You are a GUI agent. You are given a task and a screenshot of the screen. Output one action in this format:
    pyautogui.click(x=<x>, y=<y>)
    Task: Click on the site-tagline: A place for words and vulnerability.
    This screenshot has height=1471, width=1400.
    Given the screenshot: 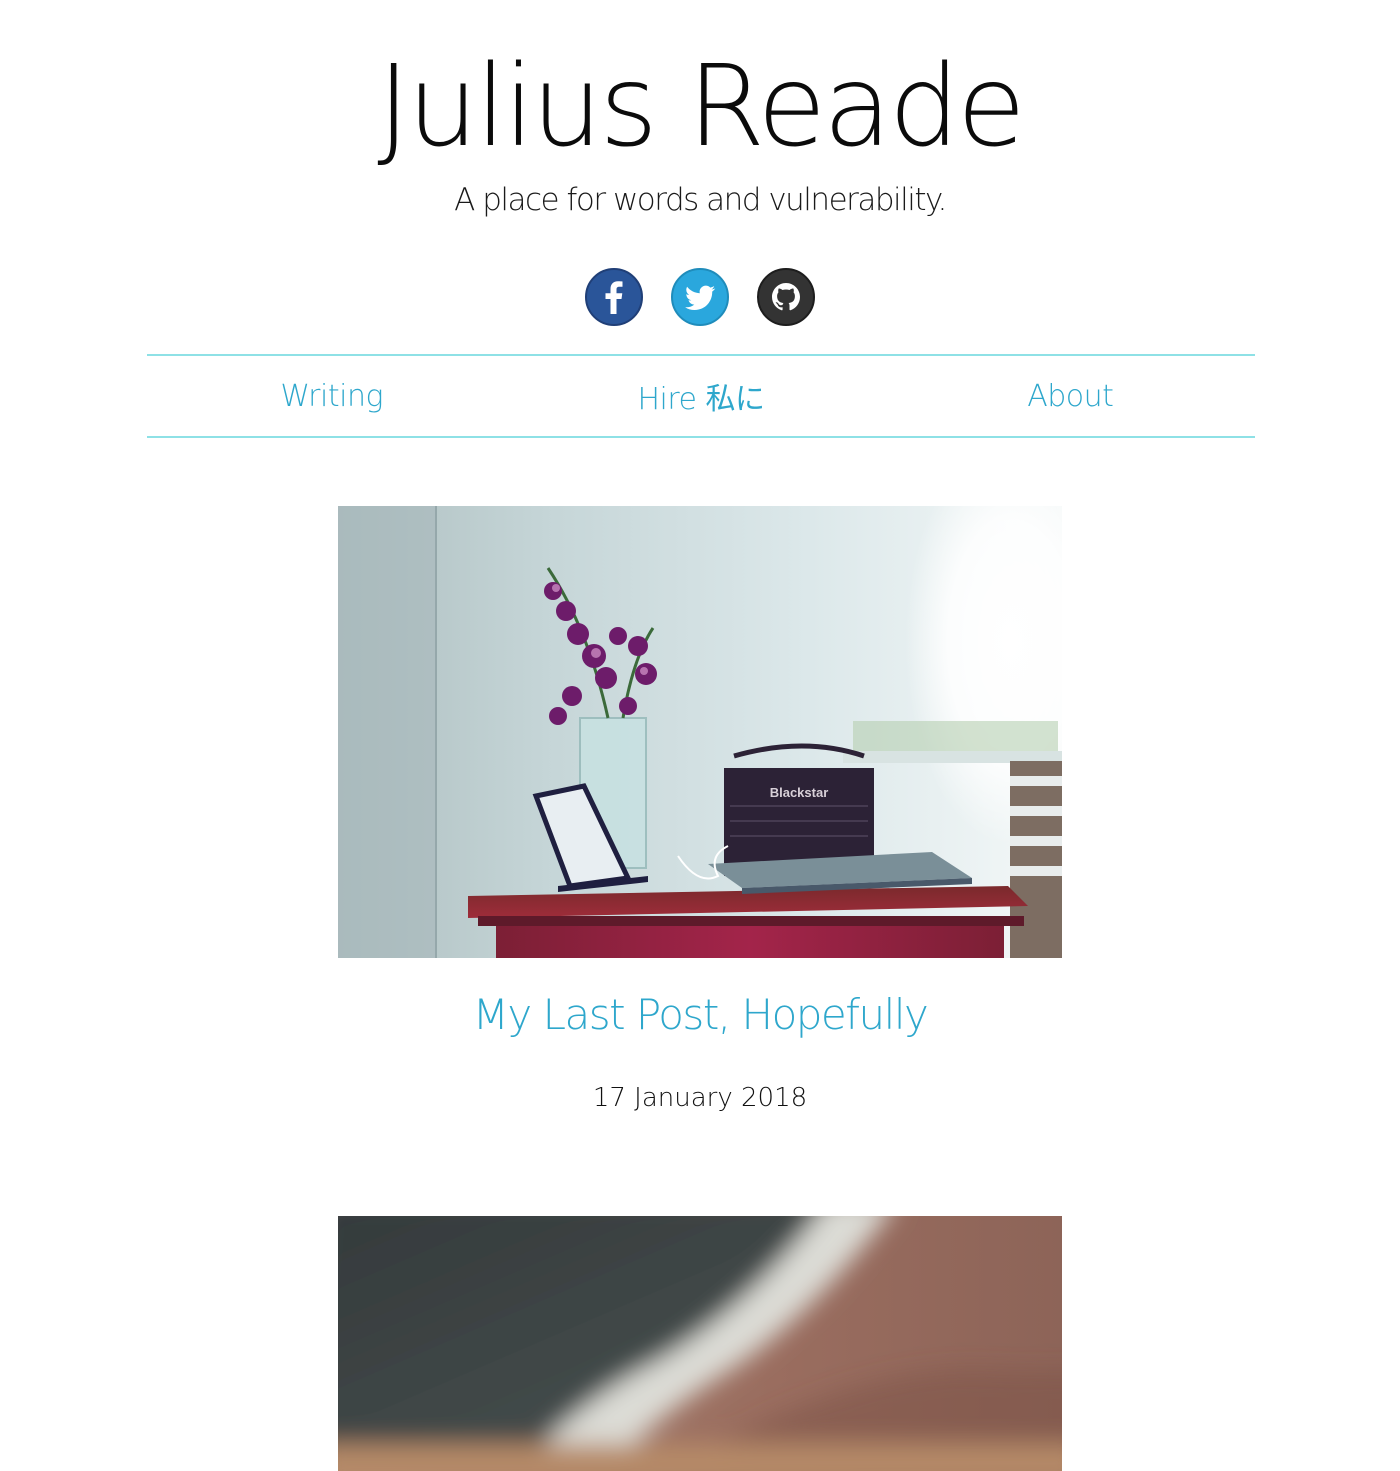 What is the action you would take?
    pyautogui.click(x=700, y=200)
    